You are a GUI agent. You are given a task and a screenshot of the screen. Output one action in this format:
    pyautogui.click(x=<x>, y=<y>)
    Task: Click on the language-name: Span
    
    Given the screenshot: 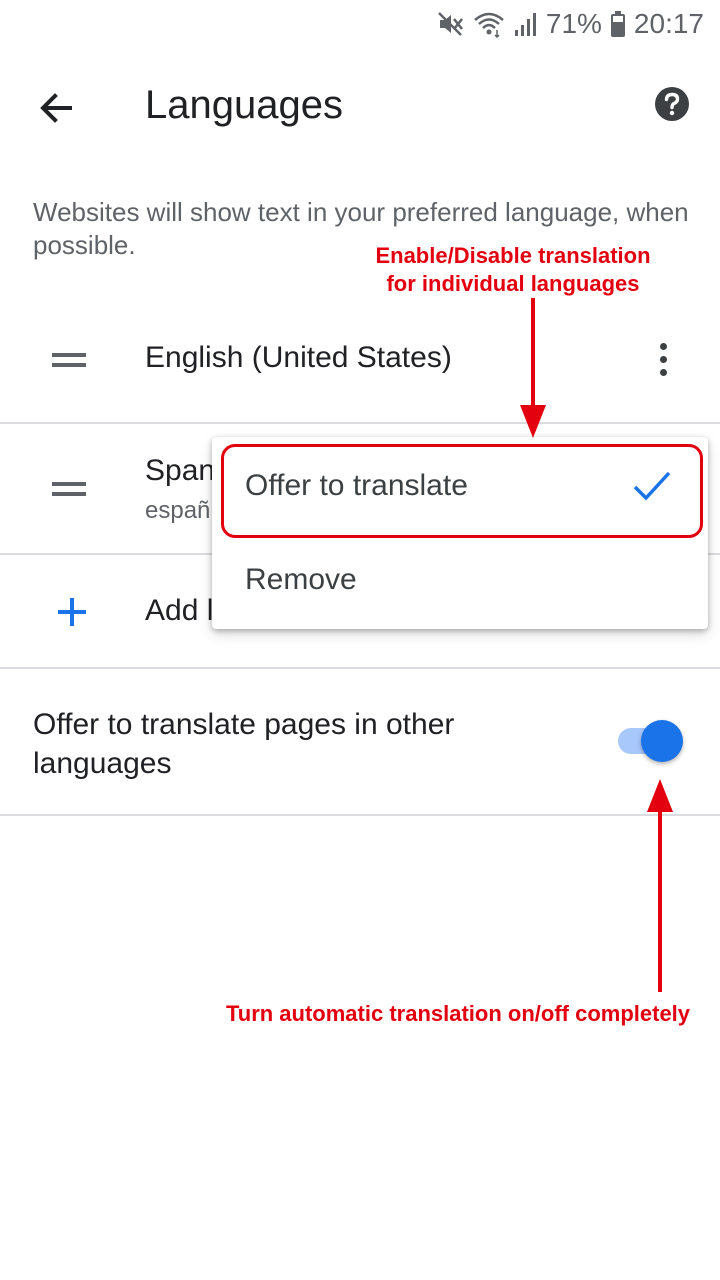 What is the action you would take?
    pyautogui.click(x=180, y=470)
    